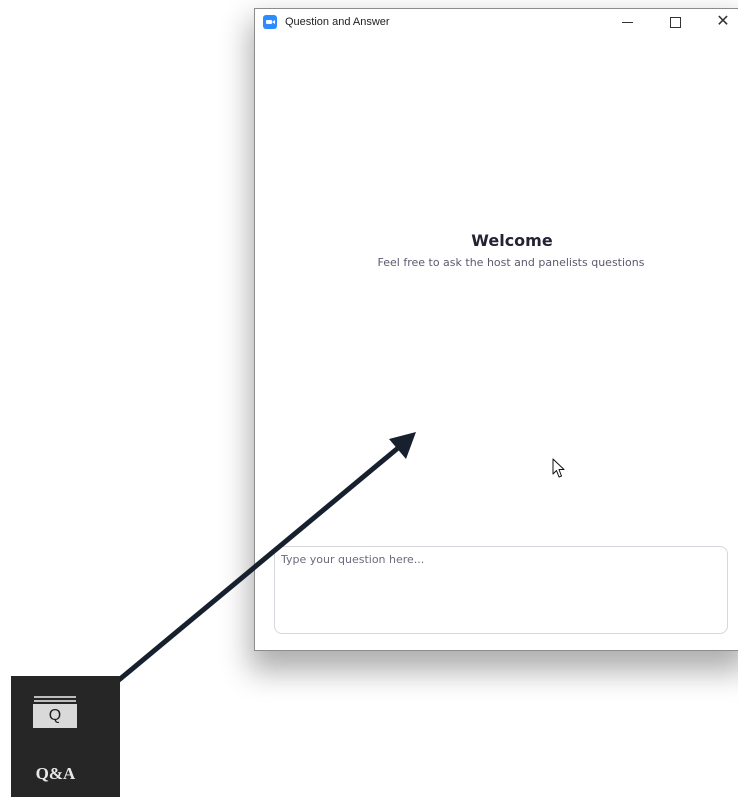  I want to click on maximize-button, so click(675, 24).